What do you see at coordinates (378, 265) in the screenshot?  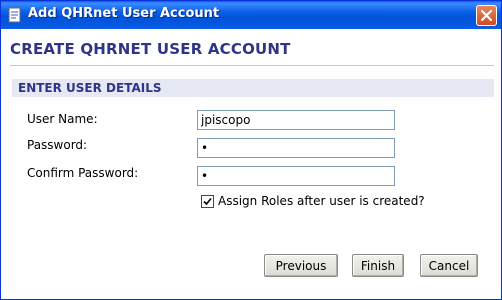 I see `finish-button: Finish` at bounding box center [378, 265].